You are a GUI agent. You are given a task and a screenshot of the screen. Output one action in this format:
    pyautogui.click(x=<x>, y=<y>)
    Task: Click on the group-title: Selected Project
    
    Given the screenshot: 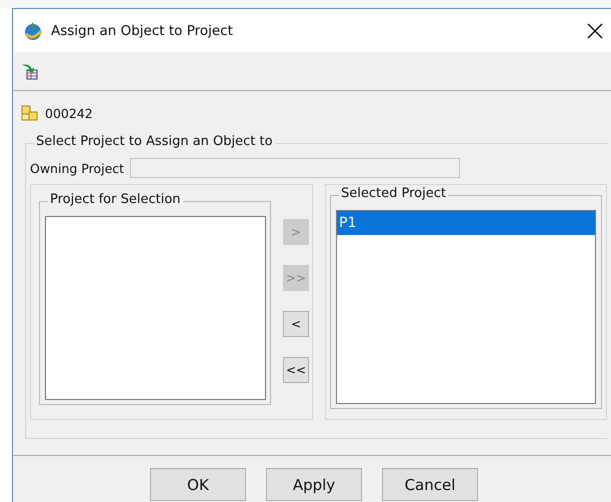 What is the action you would take?
    pyautogui.click(x=393, y=193)
    